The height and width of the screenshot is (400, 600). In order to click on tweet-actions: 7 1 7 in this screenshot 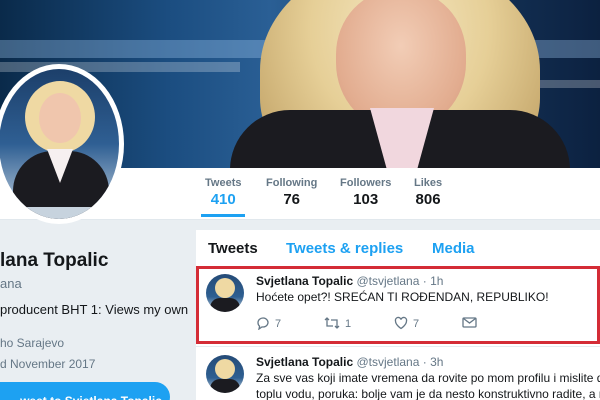, I will do `click(406, 324)`.